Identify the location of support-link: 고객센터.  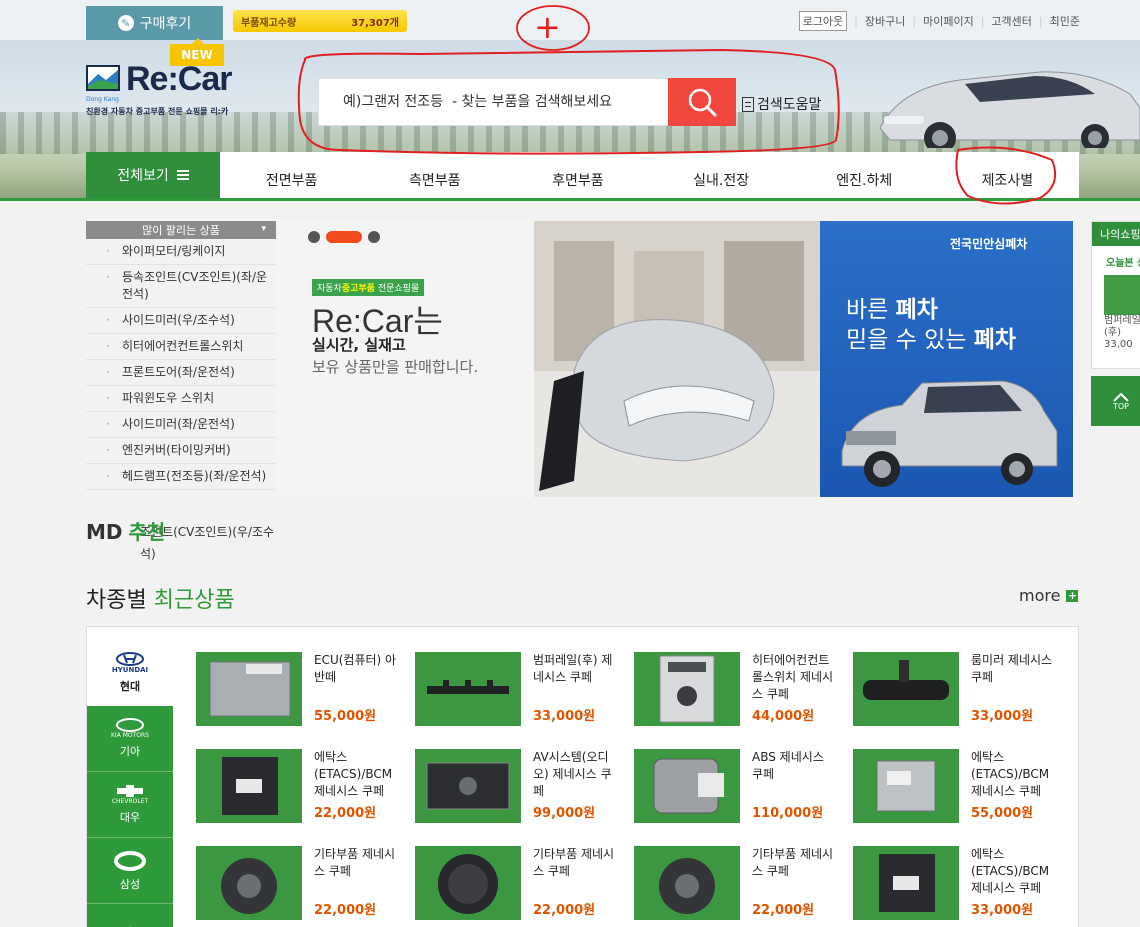
(1011, 21).